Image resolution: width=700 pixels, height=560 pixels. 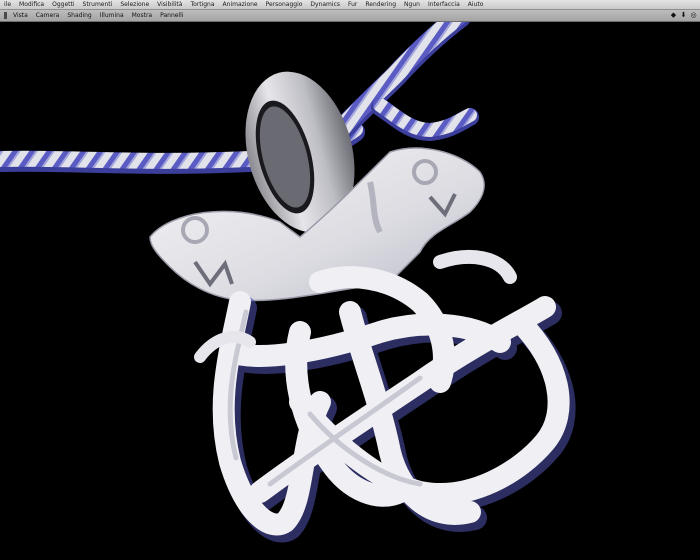 I want to click on menu-rendering: Rendering, so click(x=380, y=5).